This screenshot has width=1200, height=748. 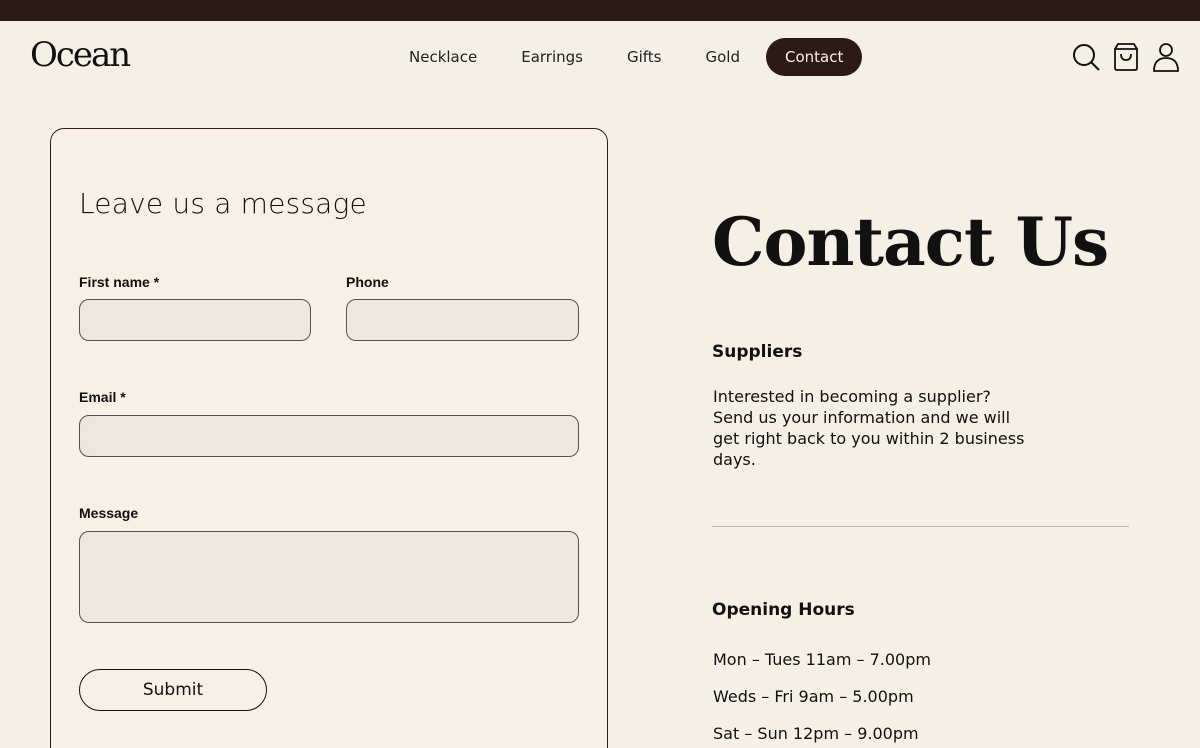 What do you see at coordinates (102, 397) in the screenshot?
I see `email-label: Email *` at bounding box center [102, 397].